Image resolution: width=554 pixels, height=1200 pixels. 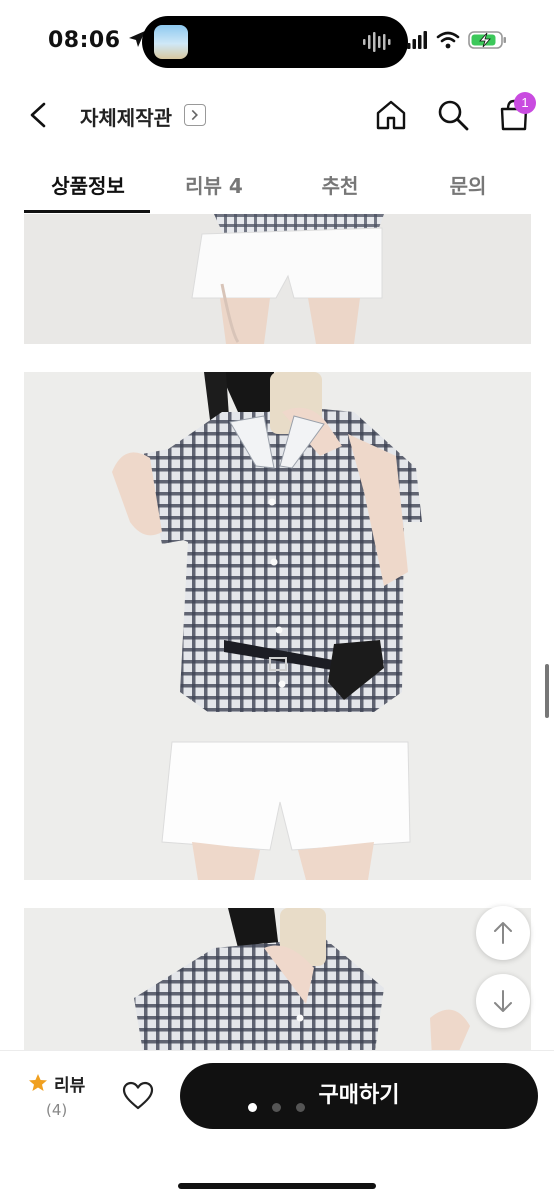 What do you see at coordinates (359, 1096) in the screenshot?
I see `buy-button: 구매하기` at bounding box center [359, 1096].